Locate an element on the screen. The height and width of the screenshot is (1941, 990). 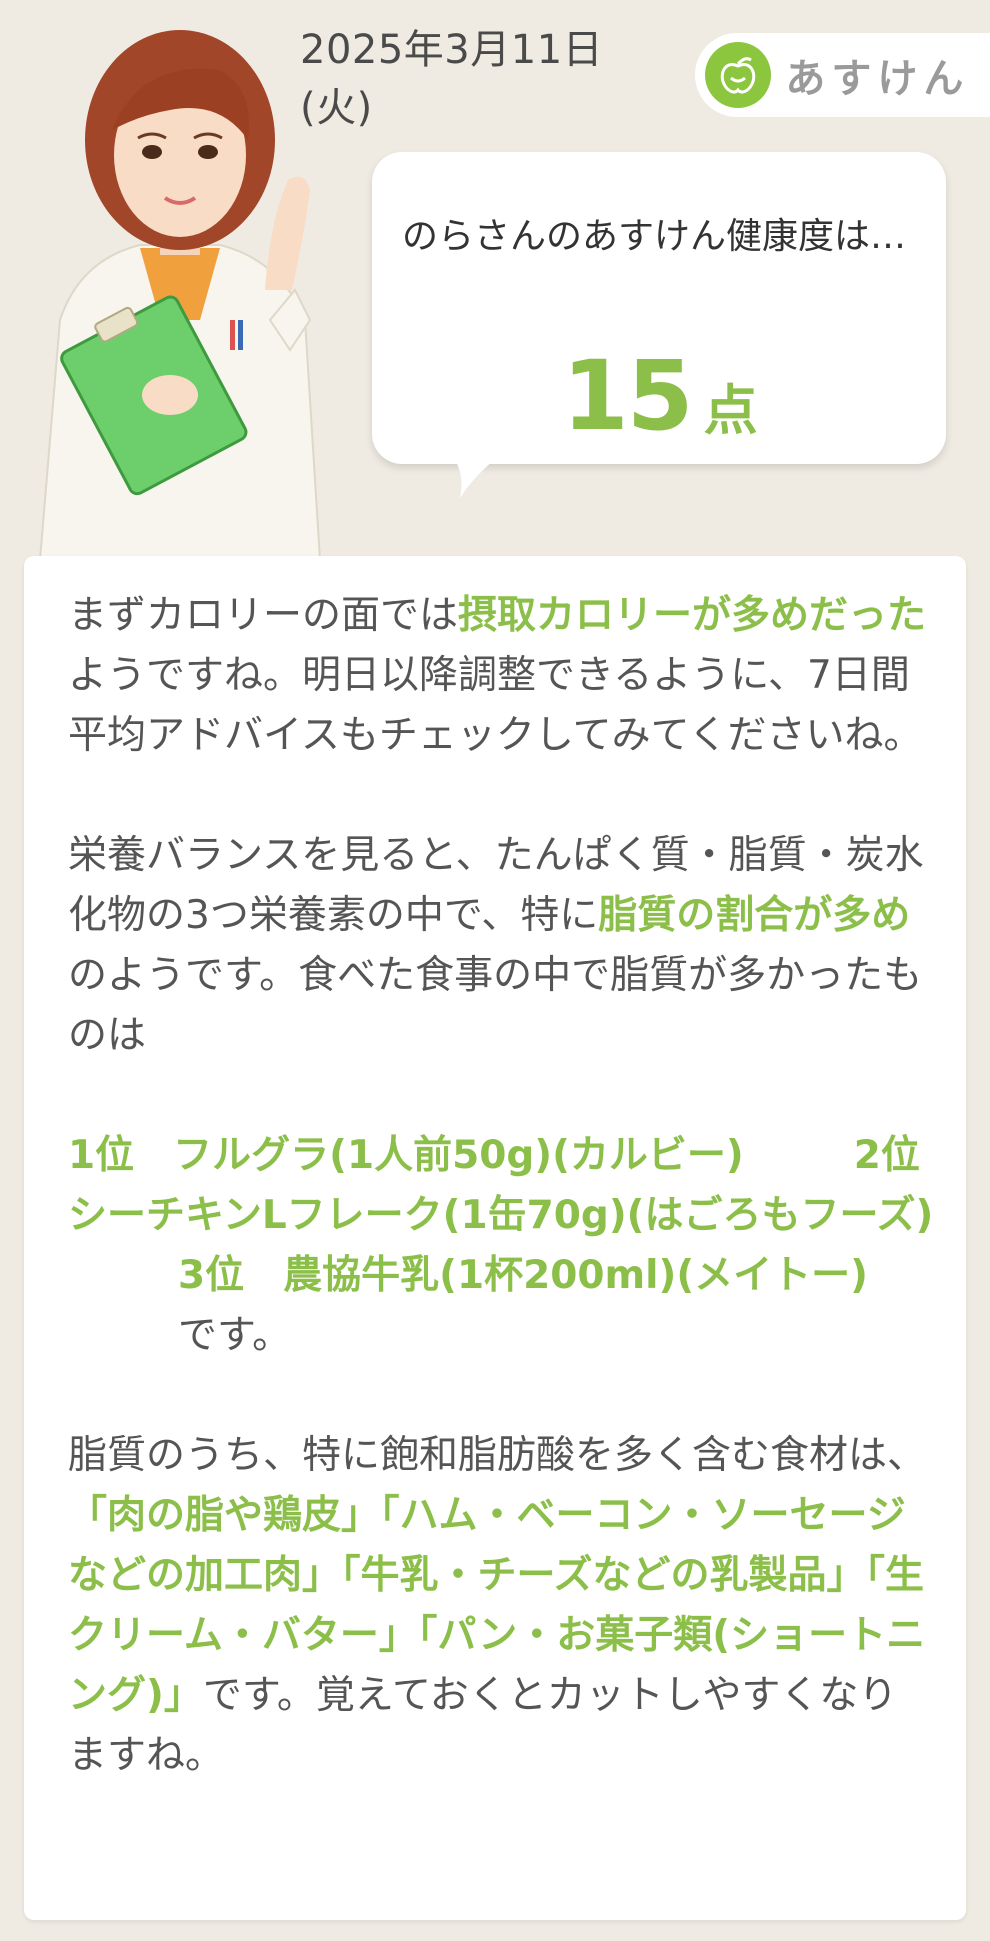
text-segment: 脂質のうち、特に飽和脂肪酸を多く含む食材は、 is located at coordinates (497, 1455).